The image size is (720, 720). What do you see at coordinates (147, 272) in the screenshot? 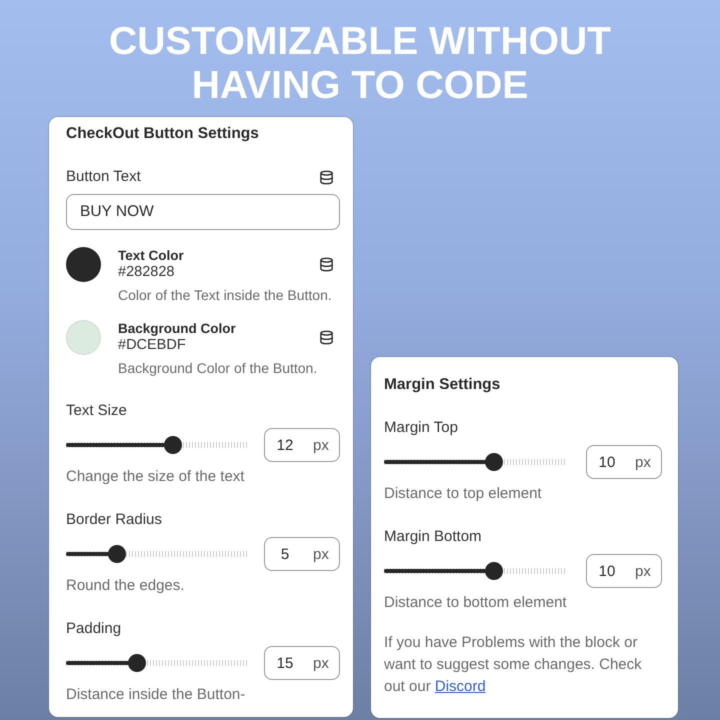
I see `color-hex-value: #282828` at bounding box center [147, 272].